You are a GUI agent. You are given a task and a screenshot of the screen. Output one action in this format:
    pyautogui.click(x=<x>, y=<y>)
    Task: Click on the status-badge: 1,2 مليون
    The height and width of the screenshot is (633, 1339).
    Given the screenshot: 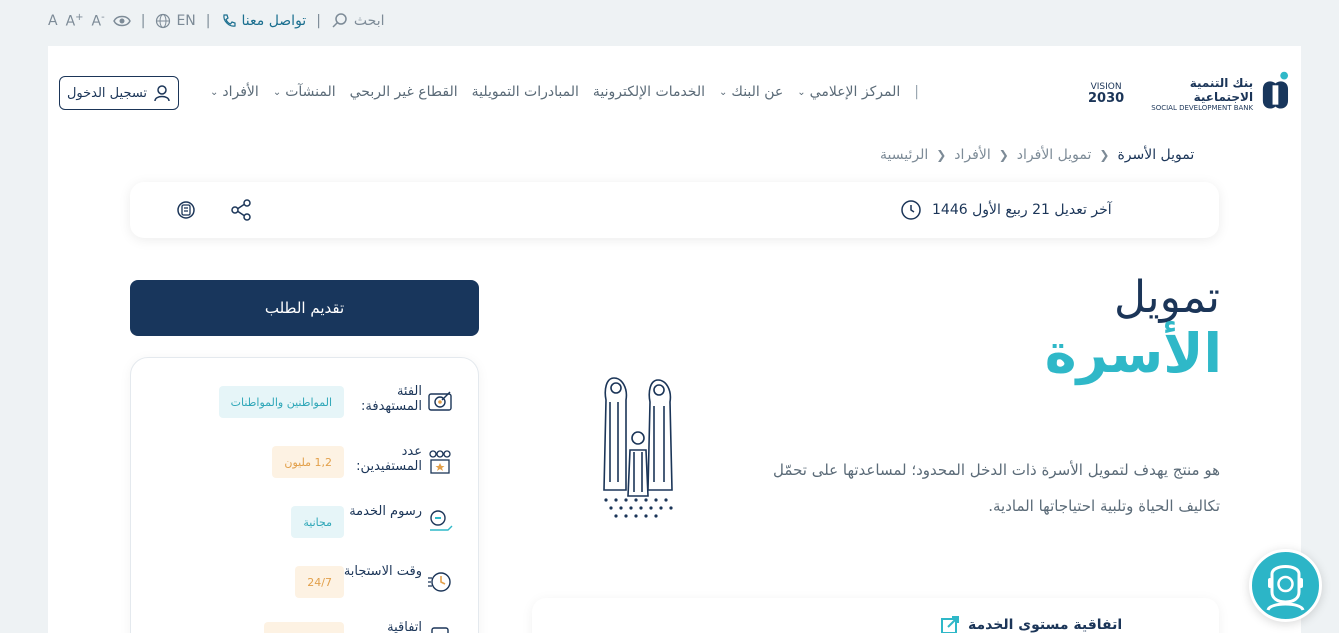 What is the action you would take?
    pyautogui.click(x=308, y=462)
    